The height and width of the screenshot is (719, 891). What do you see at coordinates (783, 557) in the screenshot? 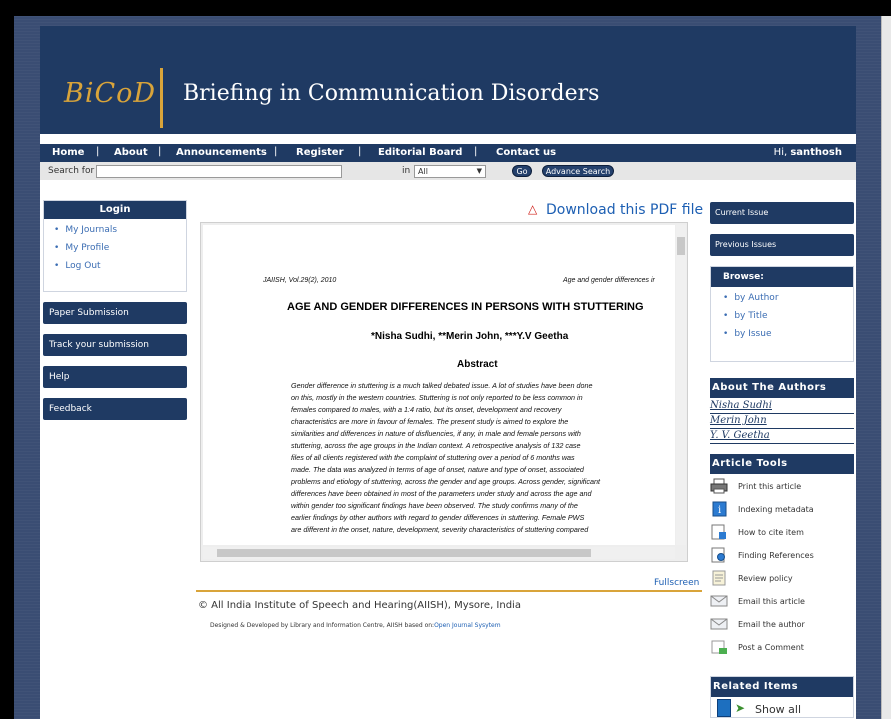
I see `tool-finding-references: Finding References` at bounding box center [783, 557].